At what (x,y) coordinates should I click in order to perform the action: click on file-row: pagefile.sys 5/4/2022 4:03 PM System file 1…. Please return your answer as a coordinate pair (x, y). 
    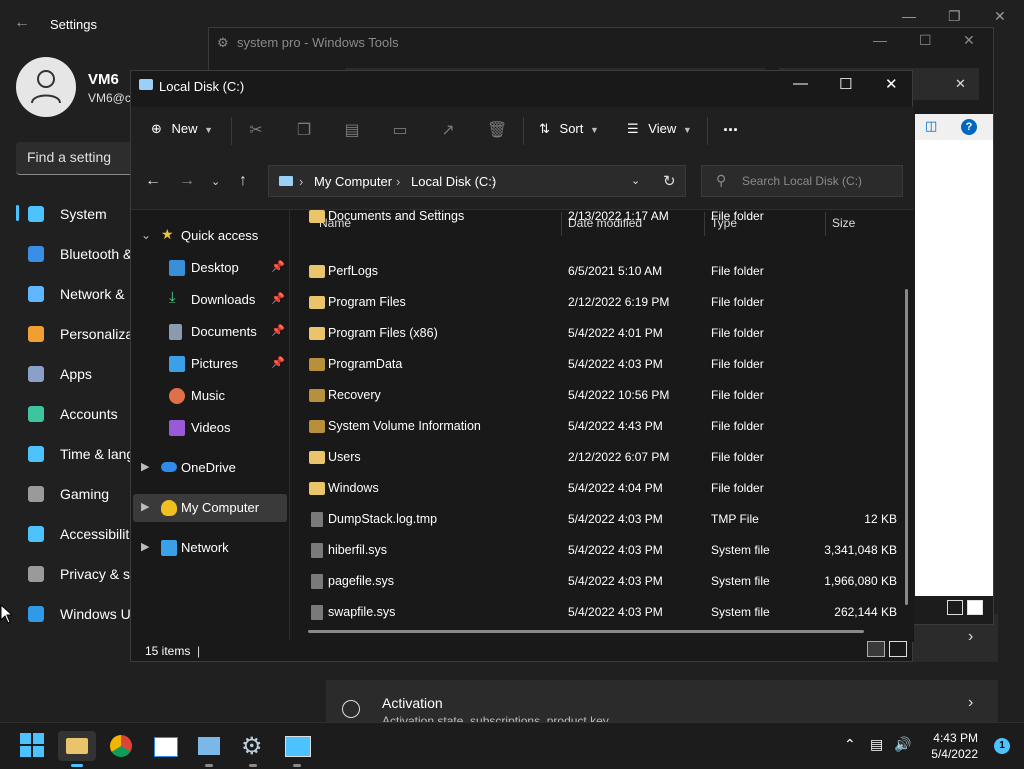
    Looking at the image, I should click on (594, 582).